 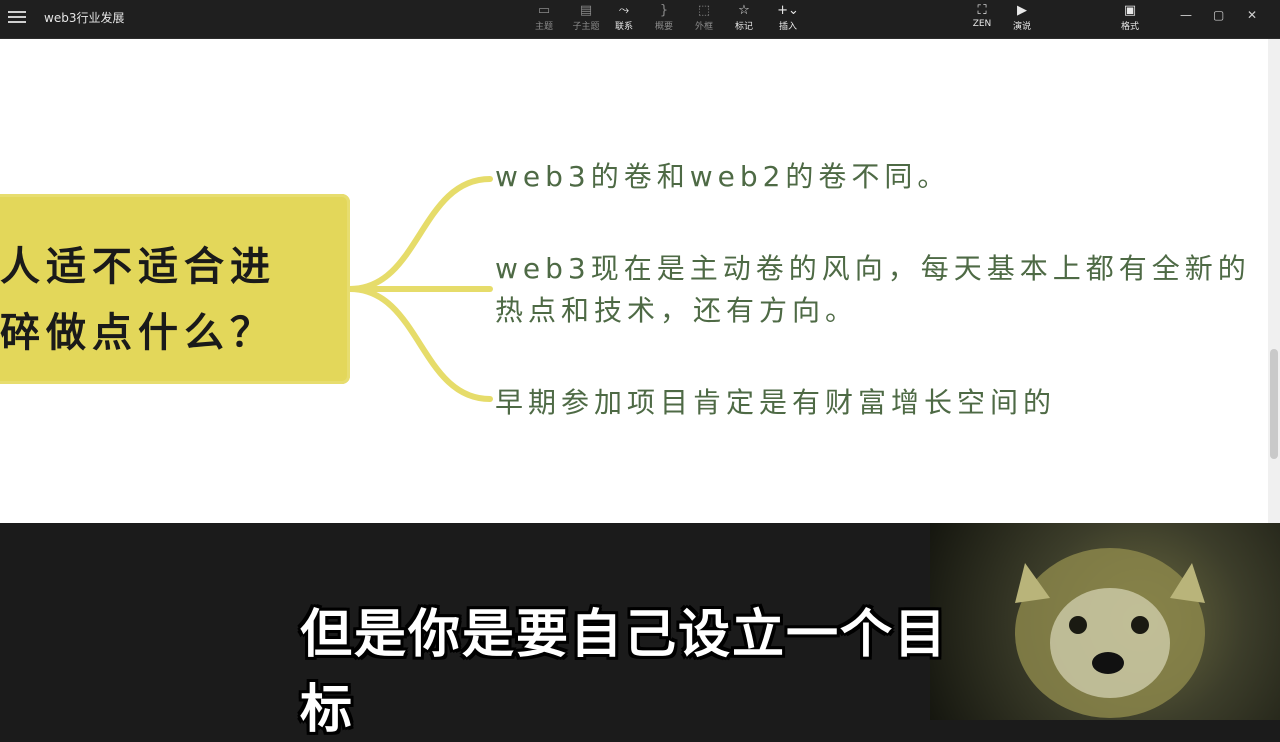 I want to click on branch-topic-1: web3的卷和web2的卷不同。, so click(x=722, y=177).